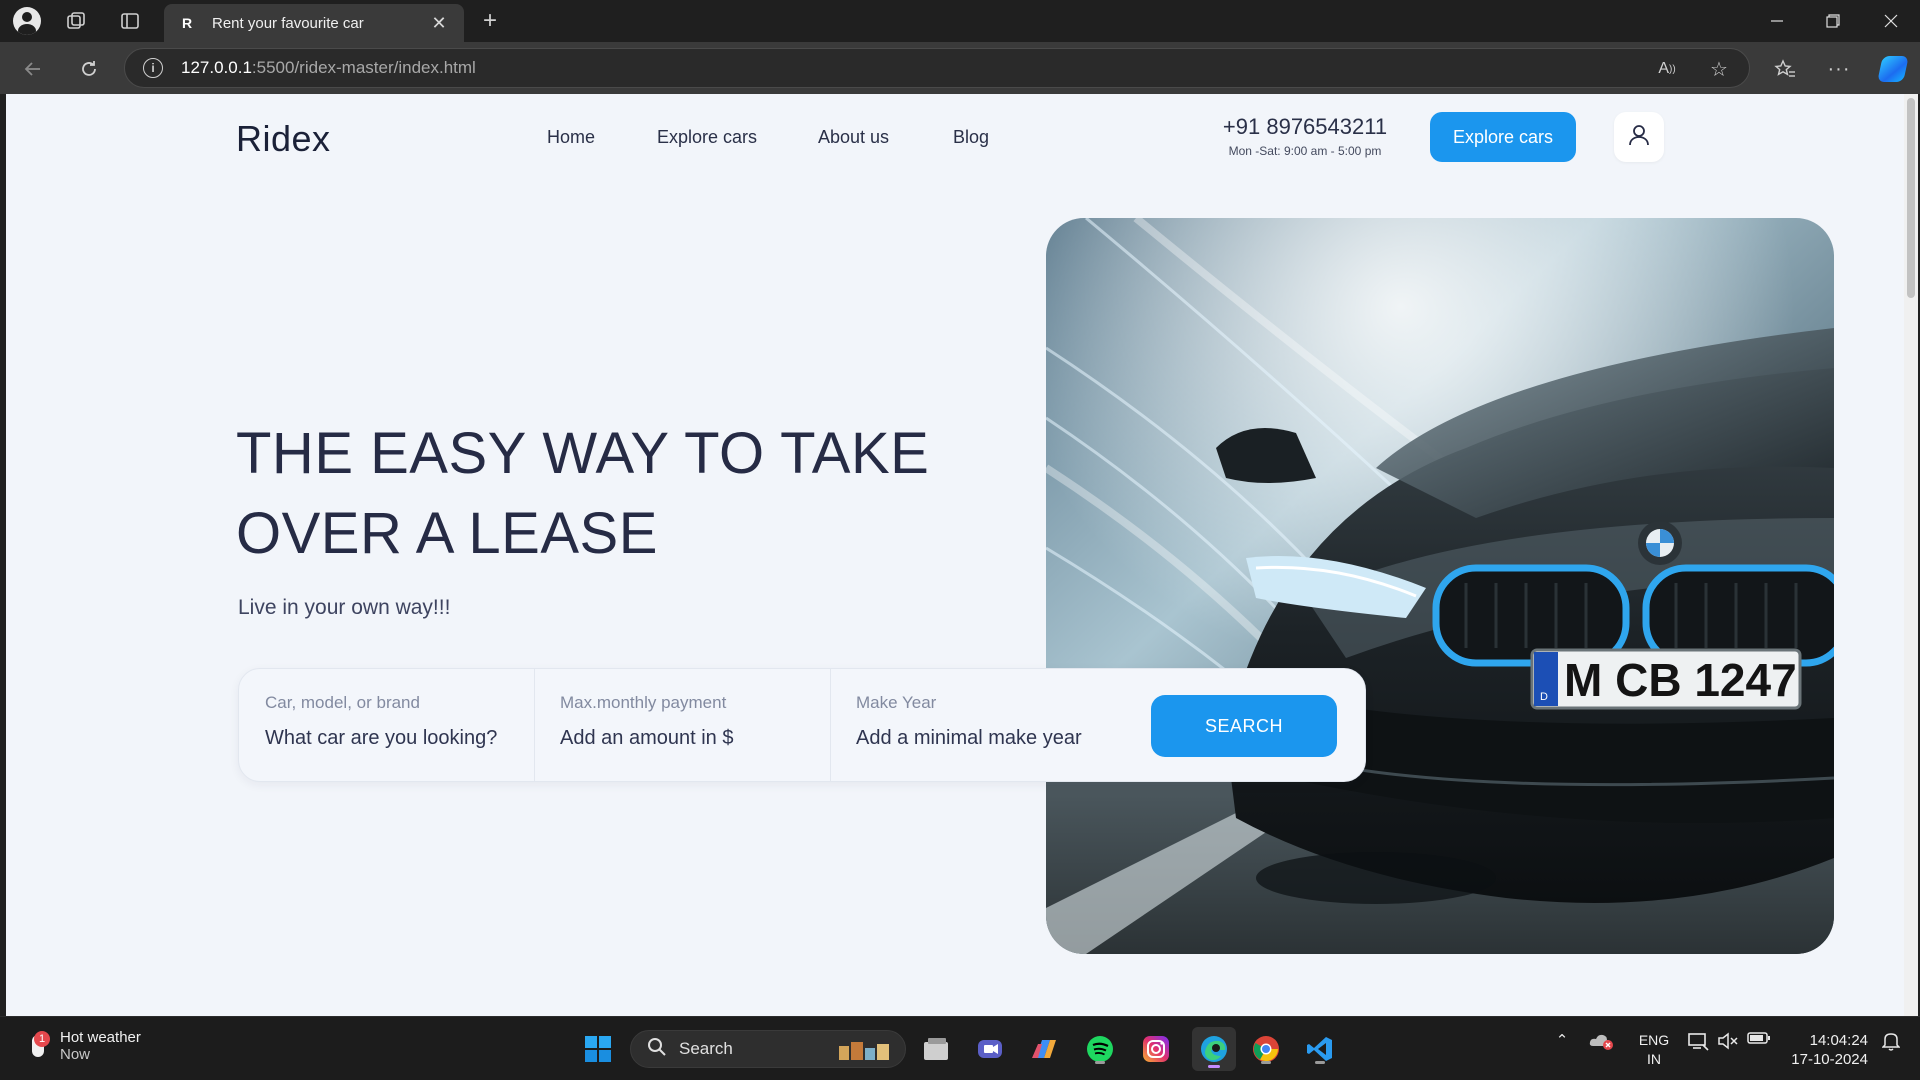 This screenshot has width=1920, height=1080. What do you see at coordinates (187, 23) in the screenshot?
I see `tab-favicon: R` at bounding box center [187, 23].